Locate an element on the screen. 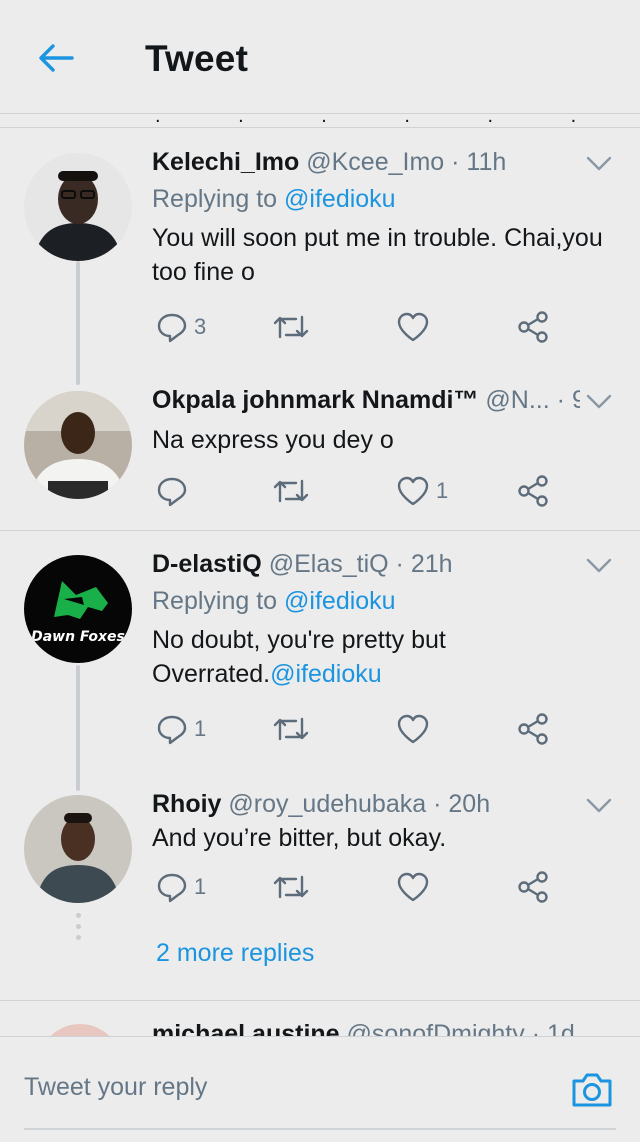 This screenshot has width=640, height=1142. timestamp: 21h is located at coordinates (432, 564).